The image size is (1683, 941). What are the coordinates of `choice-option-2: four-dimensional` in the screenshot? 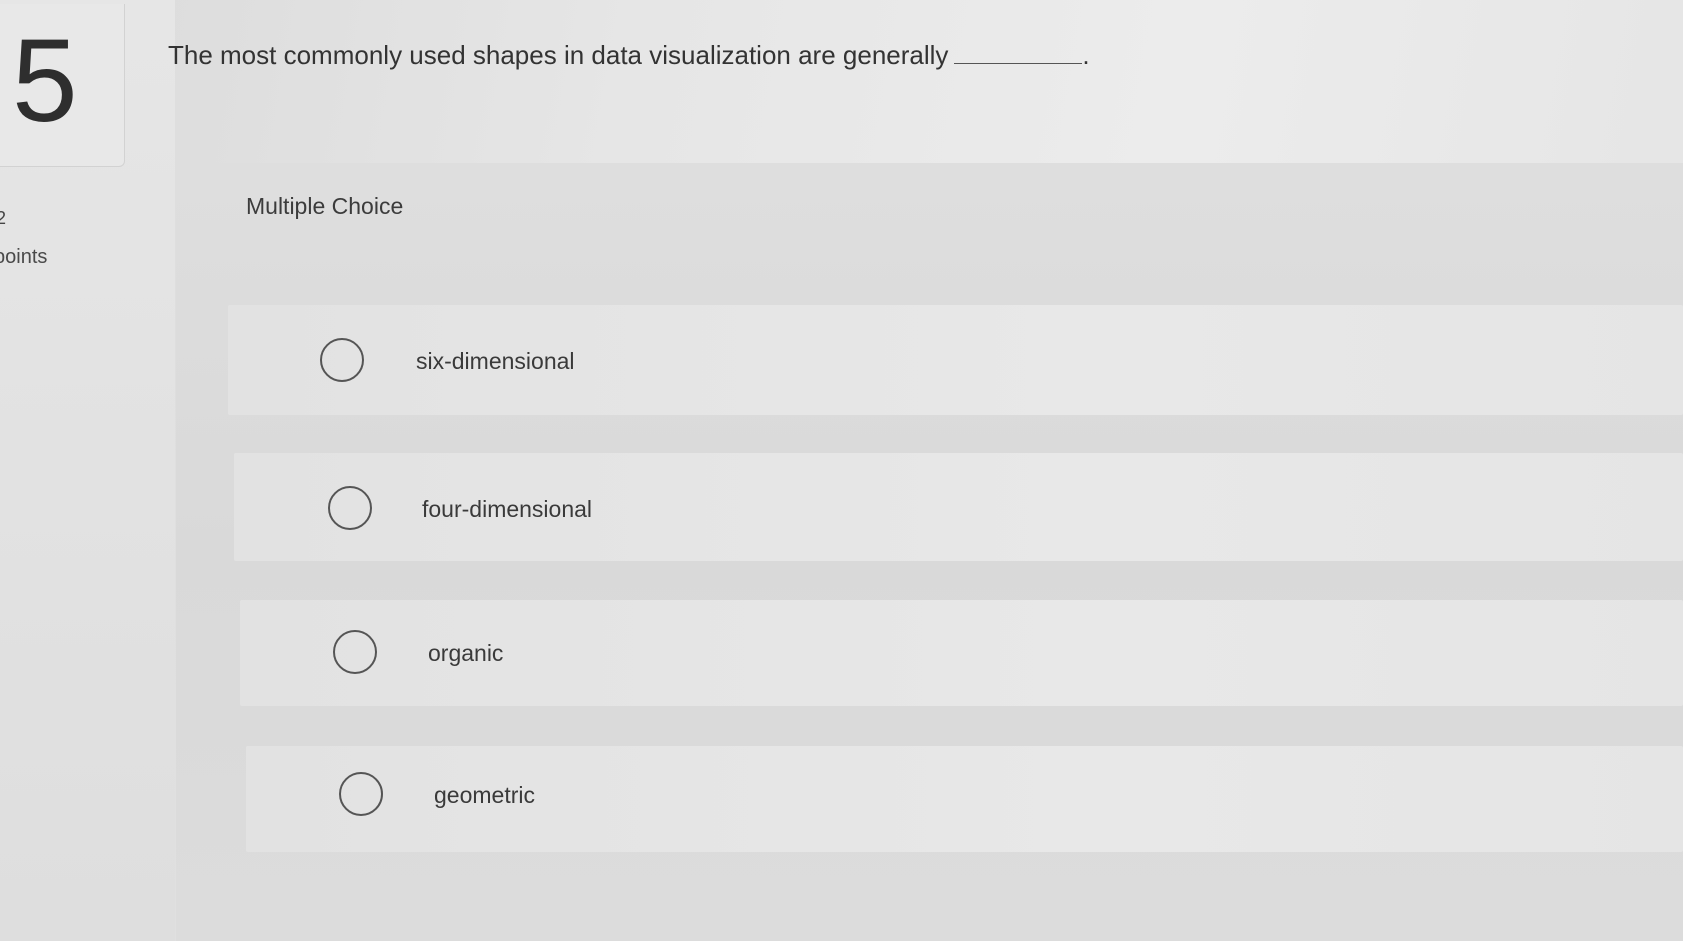 It's located at (958, 507).